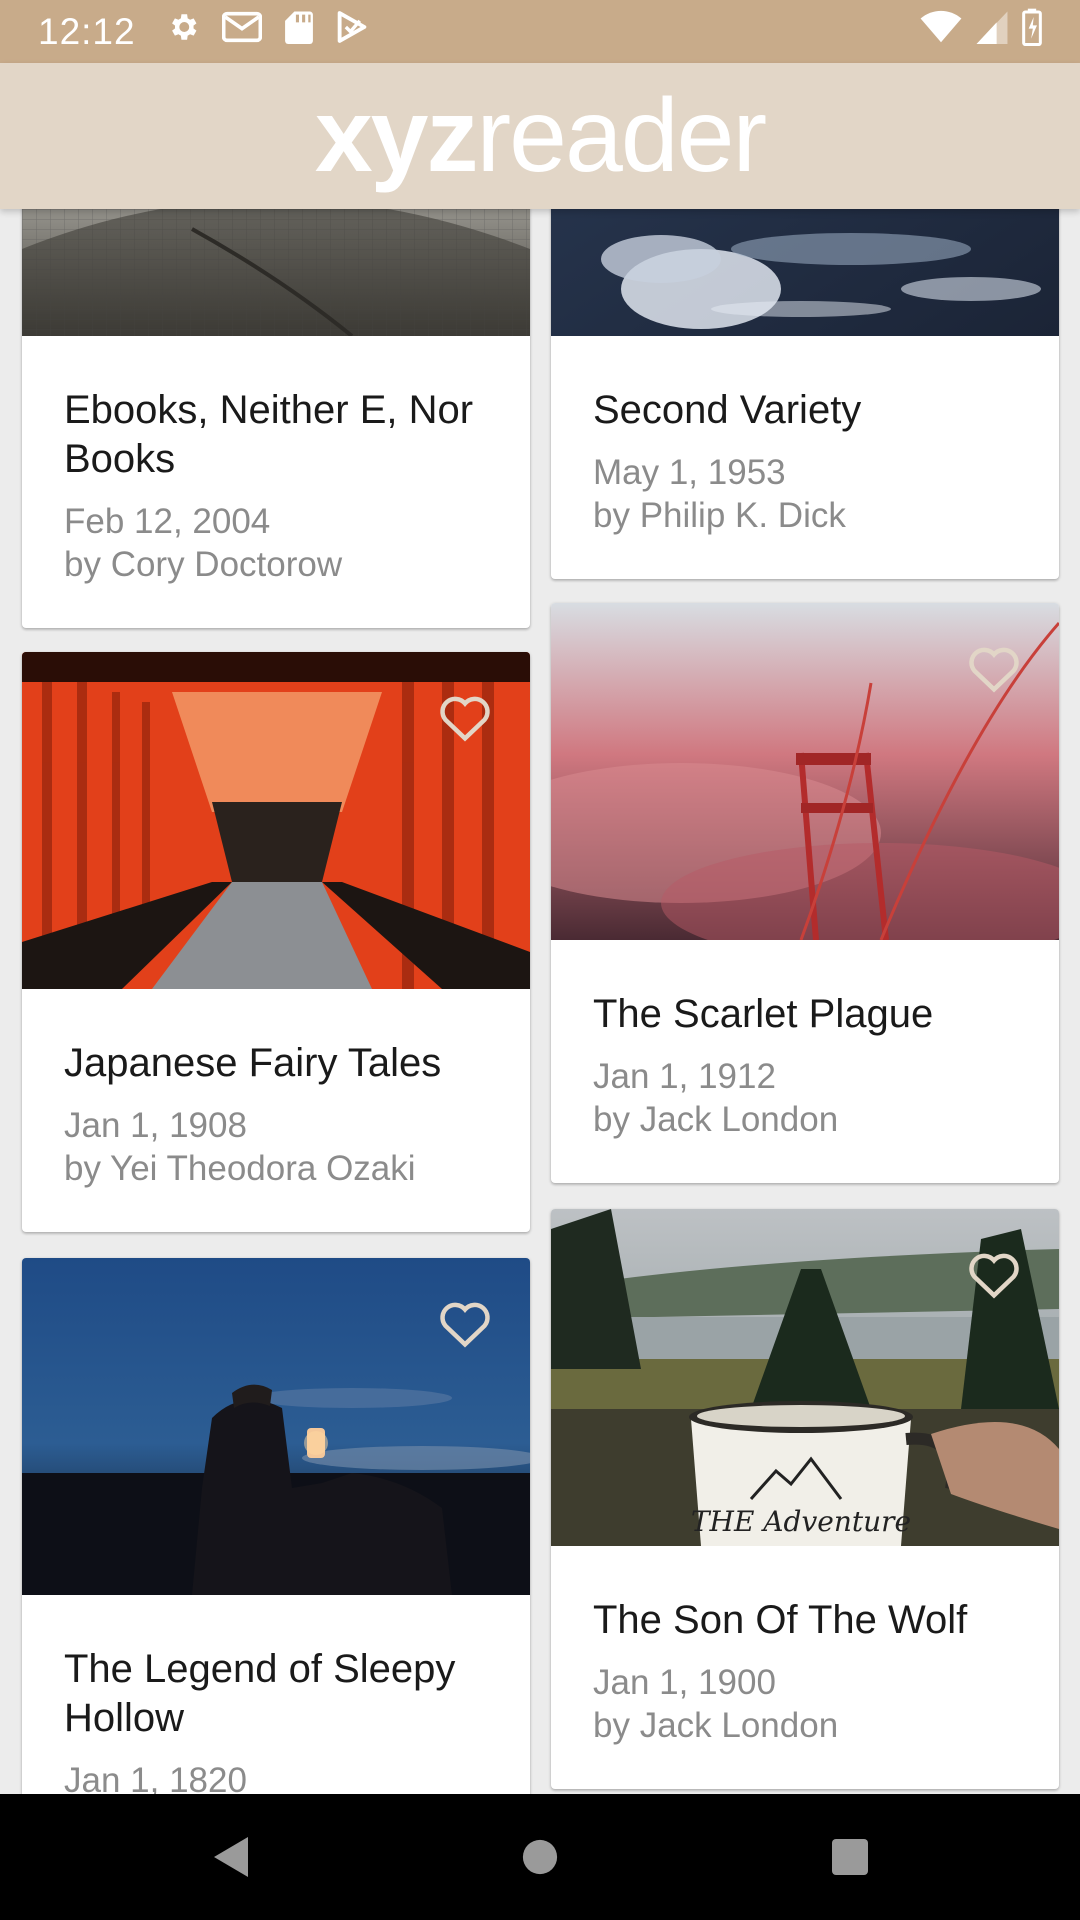  I want to click on bridge-fog-photo, so click(805, 771).